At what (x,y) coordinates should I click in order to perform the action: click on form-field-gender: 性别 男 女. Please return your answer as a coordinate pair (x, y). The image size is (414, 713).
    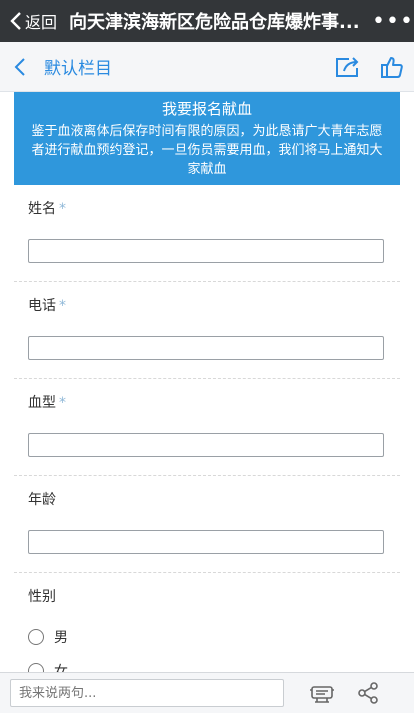
    Looking at the image, I should click on (207, 622).